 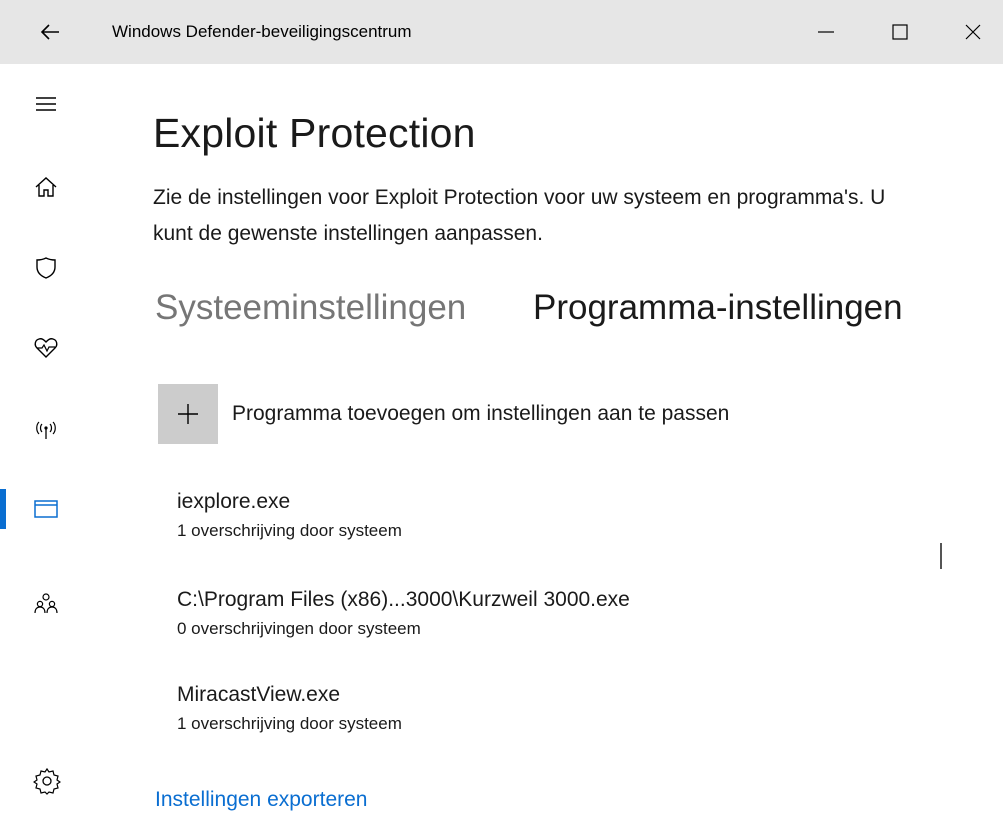 I want to click on maximize-icon, so click(x=900, y=32).